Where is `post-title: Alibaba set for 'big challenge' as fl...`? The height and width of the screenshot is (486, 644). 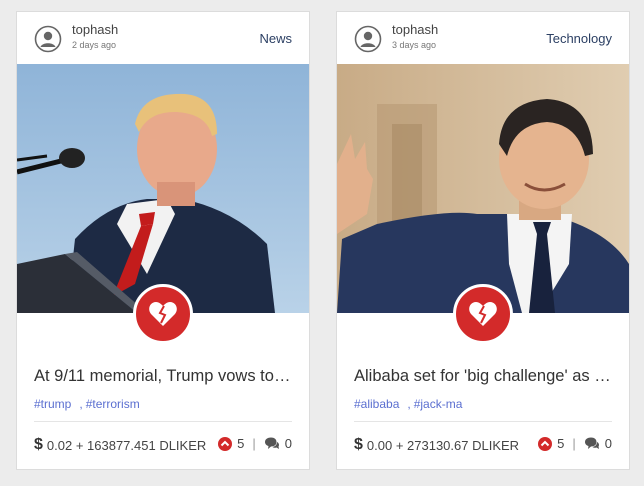
post-title: Alibaba set for 'big challenge' as fl... is located at coordinates (483, 376).